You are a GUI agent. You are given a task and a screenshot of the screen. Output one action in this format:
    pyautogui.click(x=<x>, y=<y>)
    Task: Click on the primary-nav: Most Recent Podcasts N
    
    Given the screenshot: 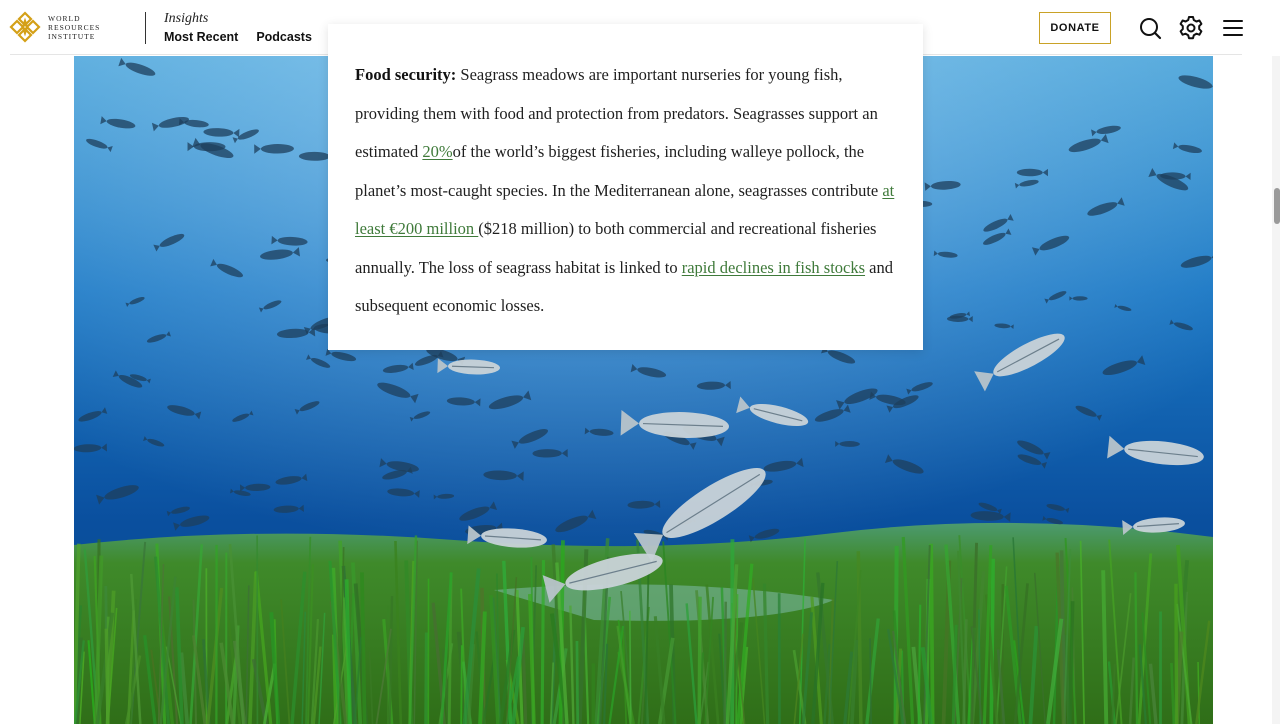 What is the action you would take?
    pyautogui.click(x=249, y=37)
    